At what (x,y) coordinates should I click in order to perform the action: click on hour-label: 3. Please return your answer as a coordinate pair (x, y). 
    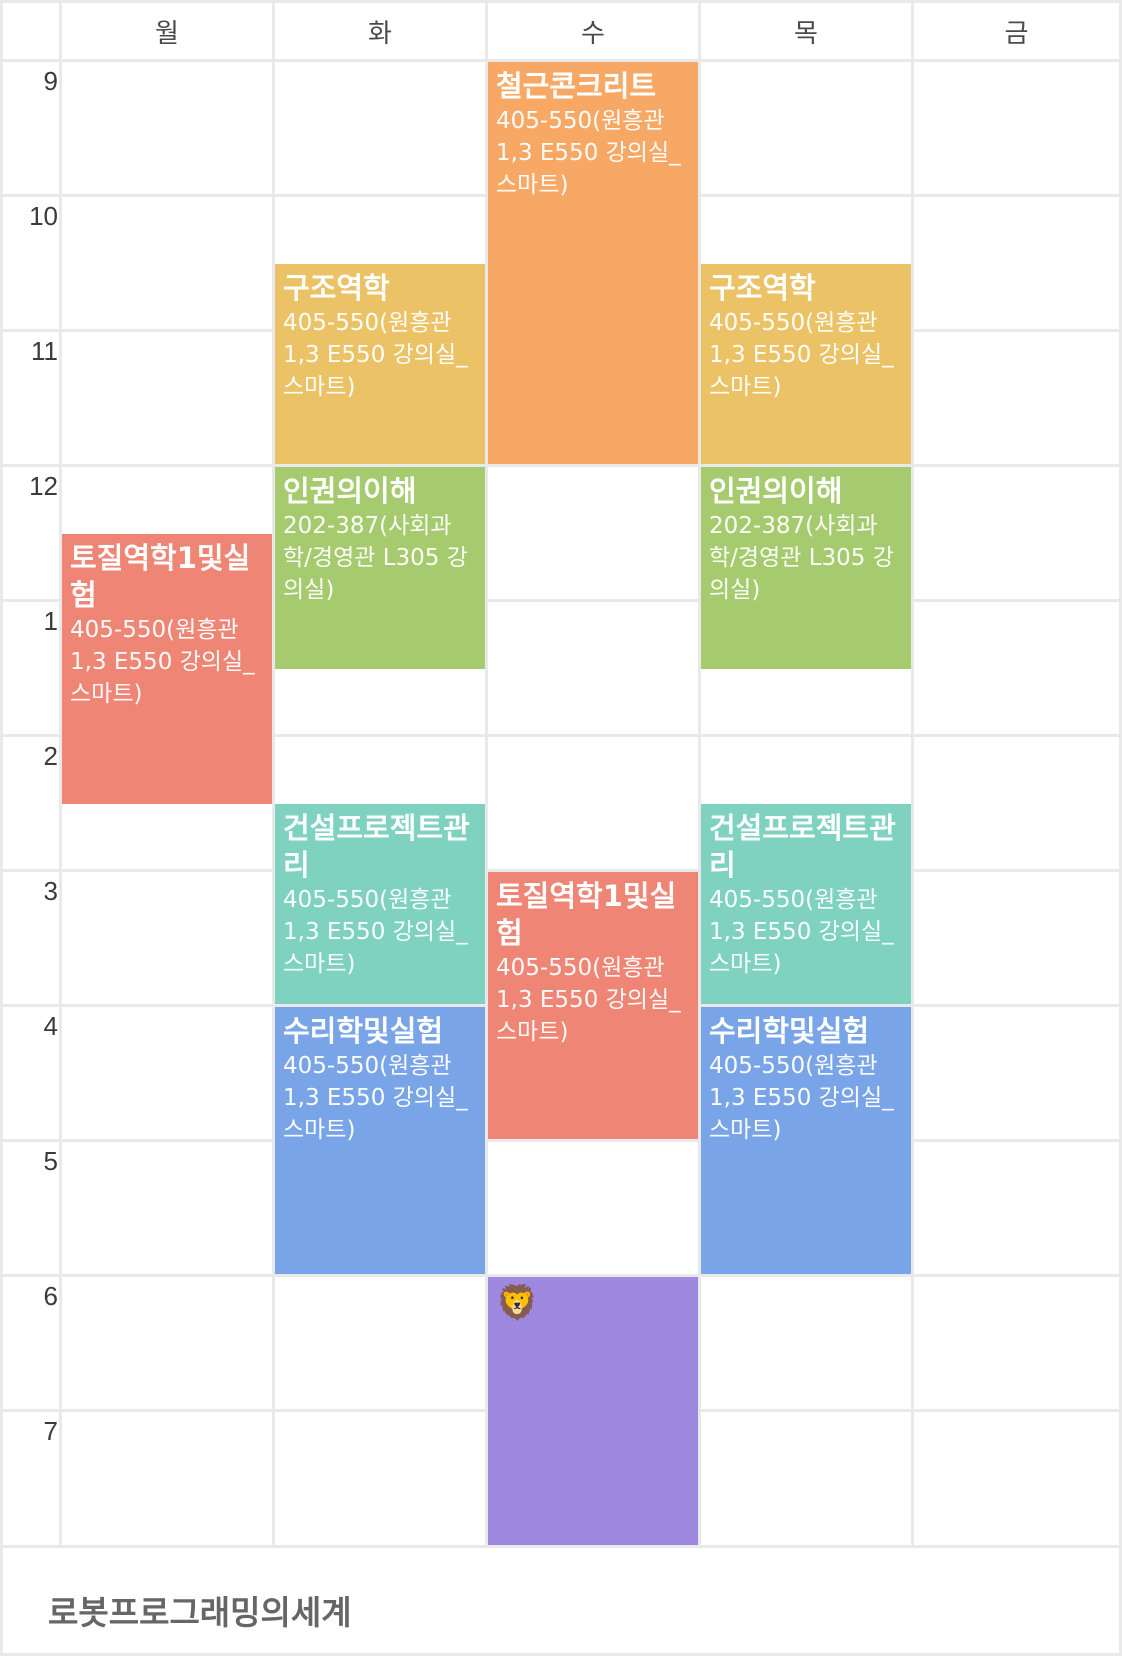
    Looking at the image, I should click on (50, 891).